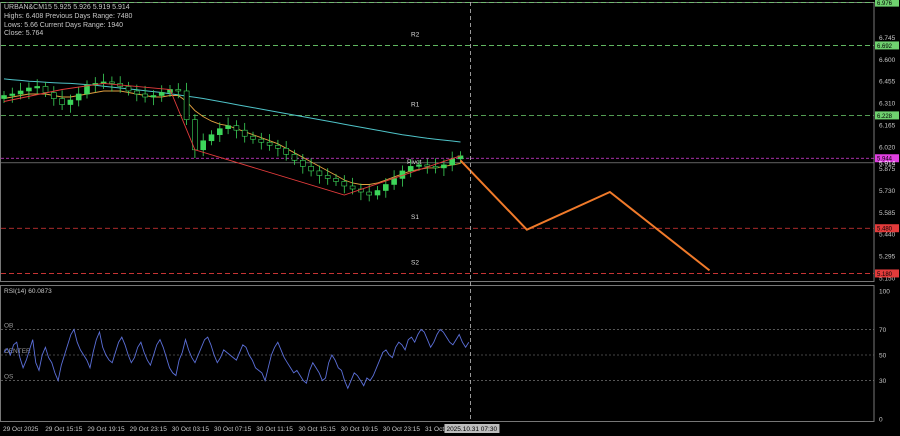 The height and width of the screenshot is (436, 900). Describe the element at coordinates (887, 125) in the screenshot. I see `price-tick-label: 6.165` at that location.